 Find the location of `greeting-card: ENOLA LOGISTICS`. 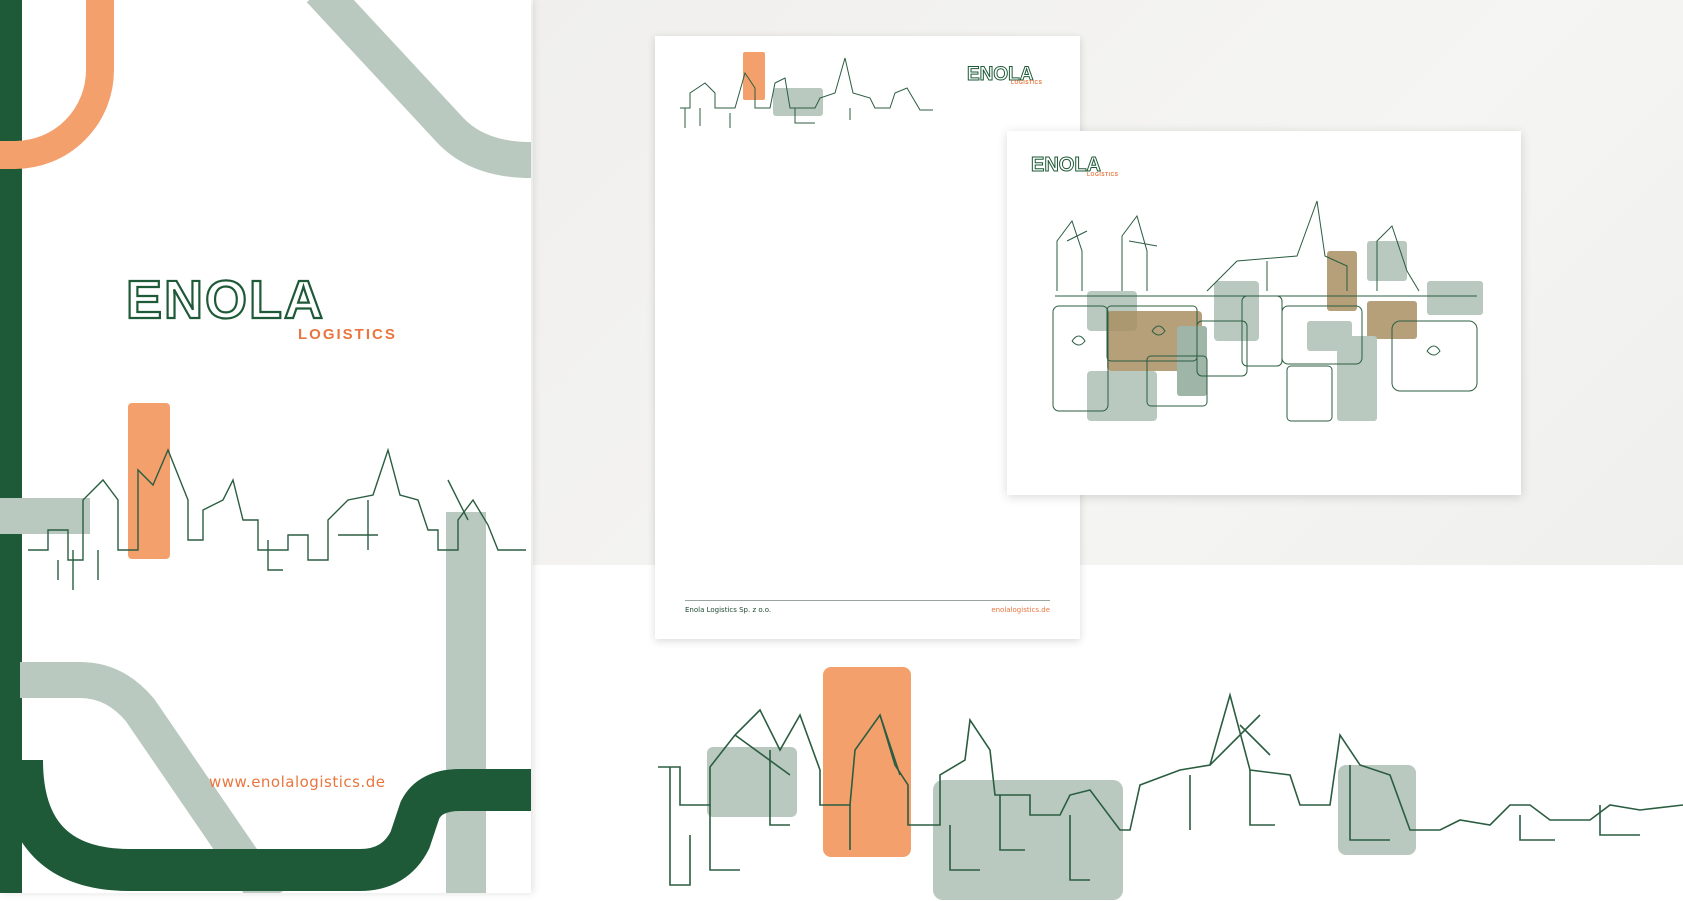

greeting-card: ENOLA LOGISTICS is located at coordinates (1264, 313).